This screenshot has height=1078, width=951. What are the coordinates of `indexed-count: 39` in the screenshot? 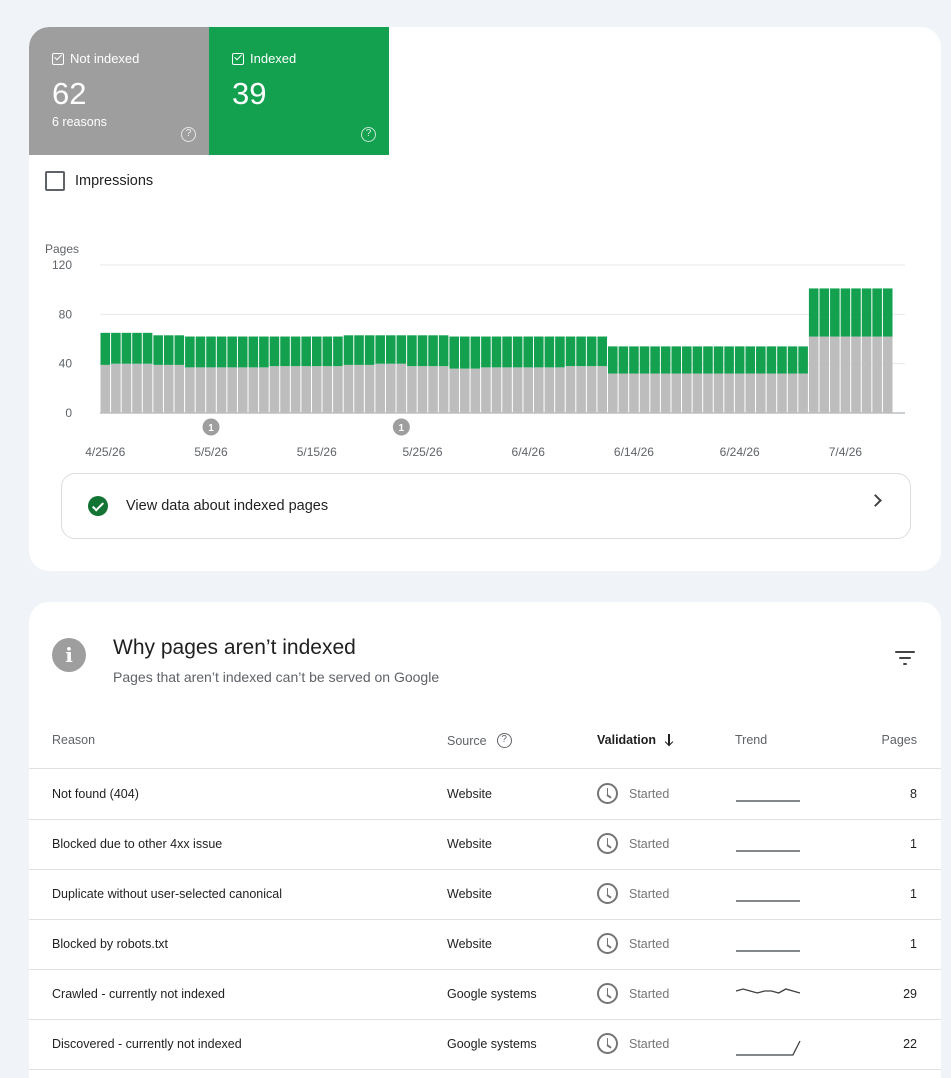 It's located at (249, 93).